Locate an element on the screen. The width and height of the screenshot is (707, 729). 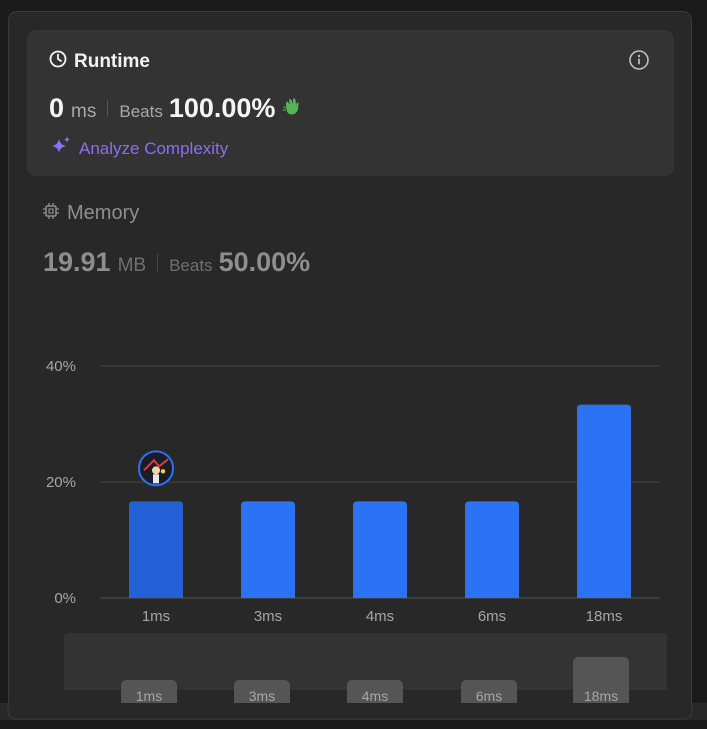
memory-value: 19.91 is located at coordinates (77, 262).